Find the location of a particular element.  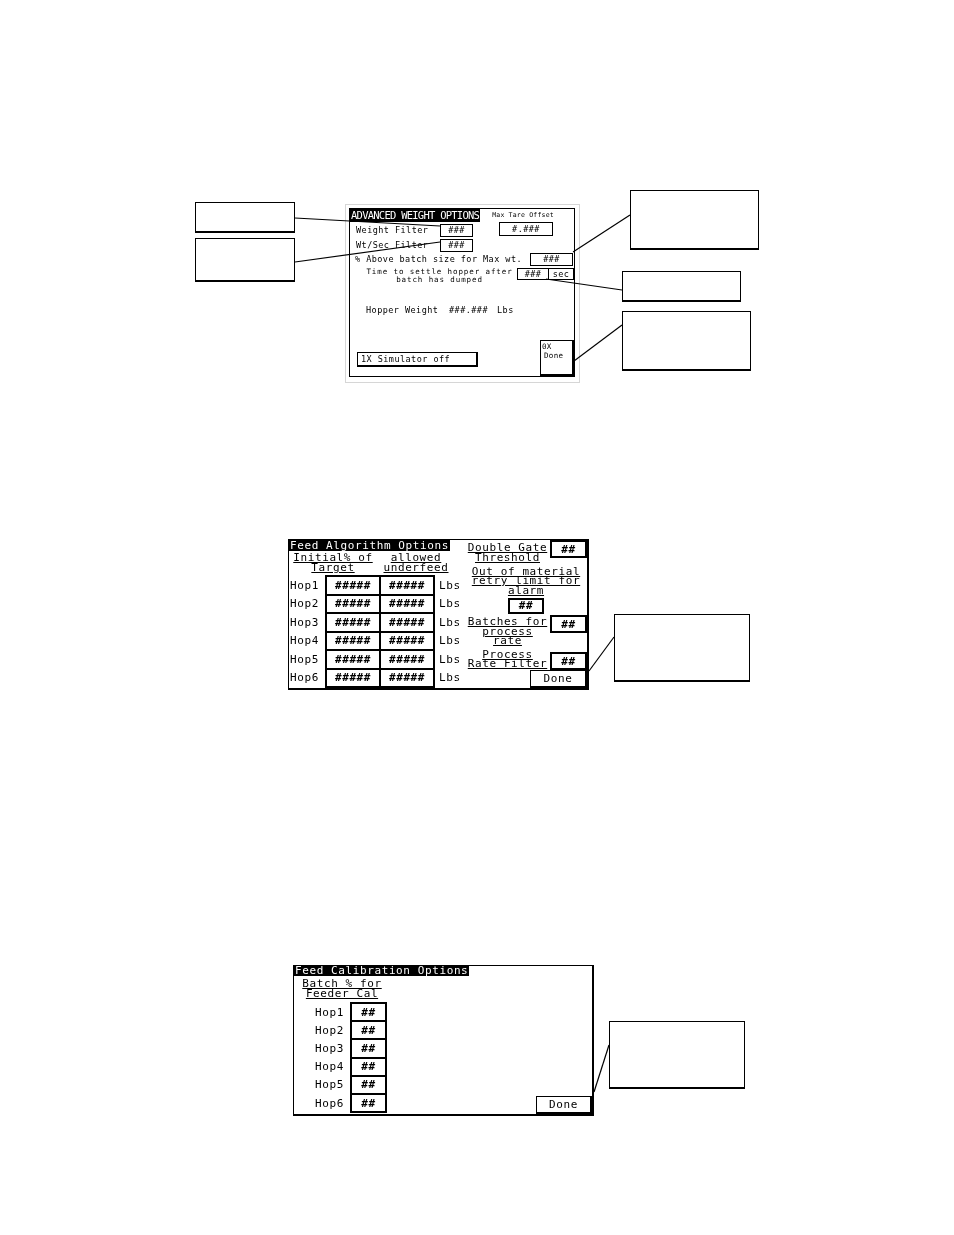

field-label: Process Rate Filter is located at coordinates (507, 659).